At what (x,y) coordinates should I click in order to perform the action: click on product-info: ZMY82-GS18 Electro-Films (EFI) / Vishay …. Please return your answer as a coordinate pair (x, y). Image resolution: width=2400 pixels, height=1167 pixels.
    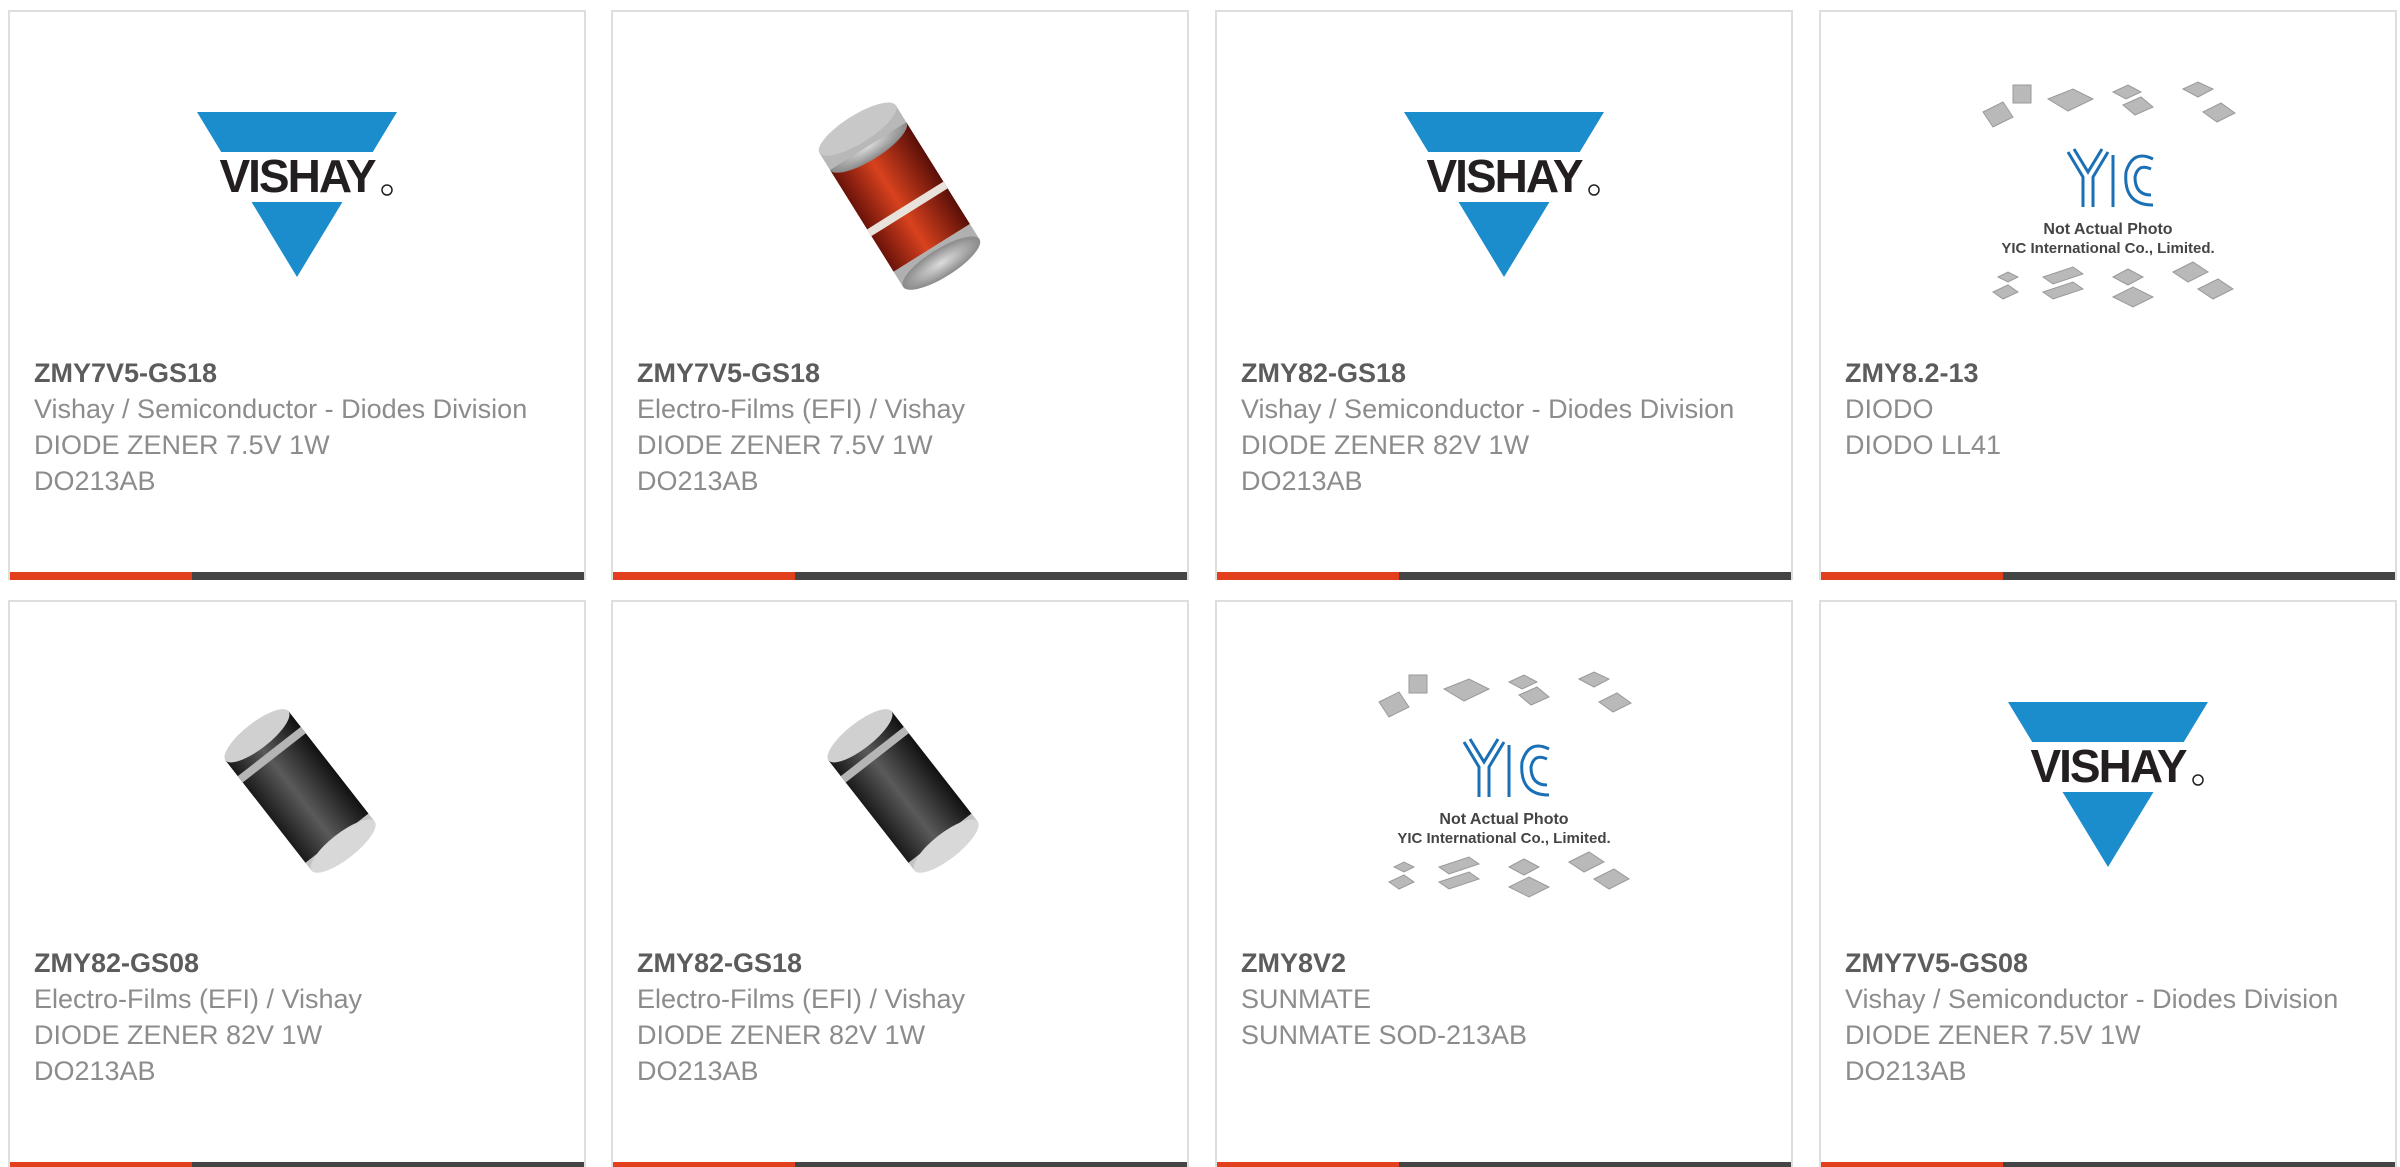
    Looking at the image, I should click on (900, 1017).